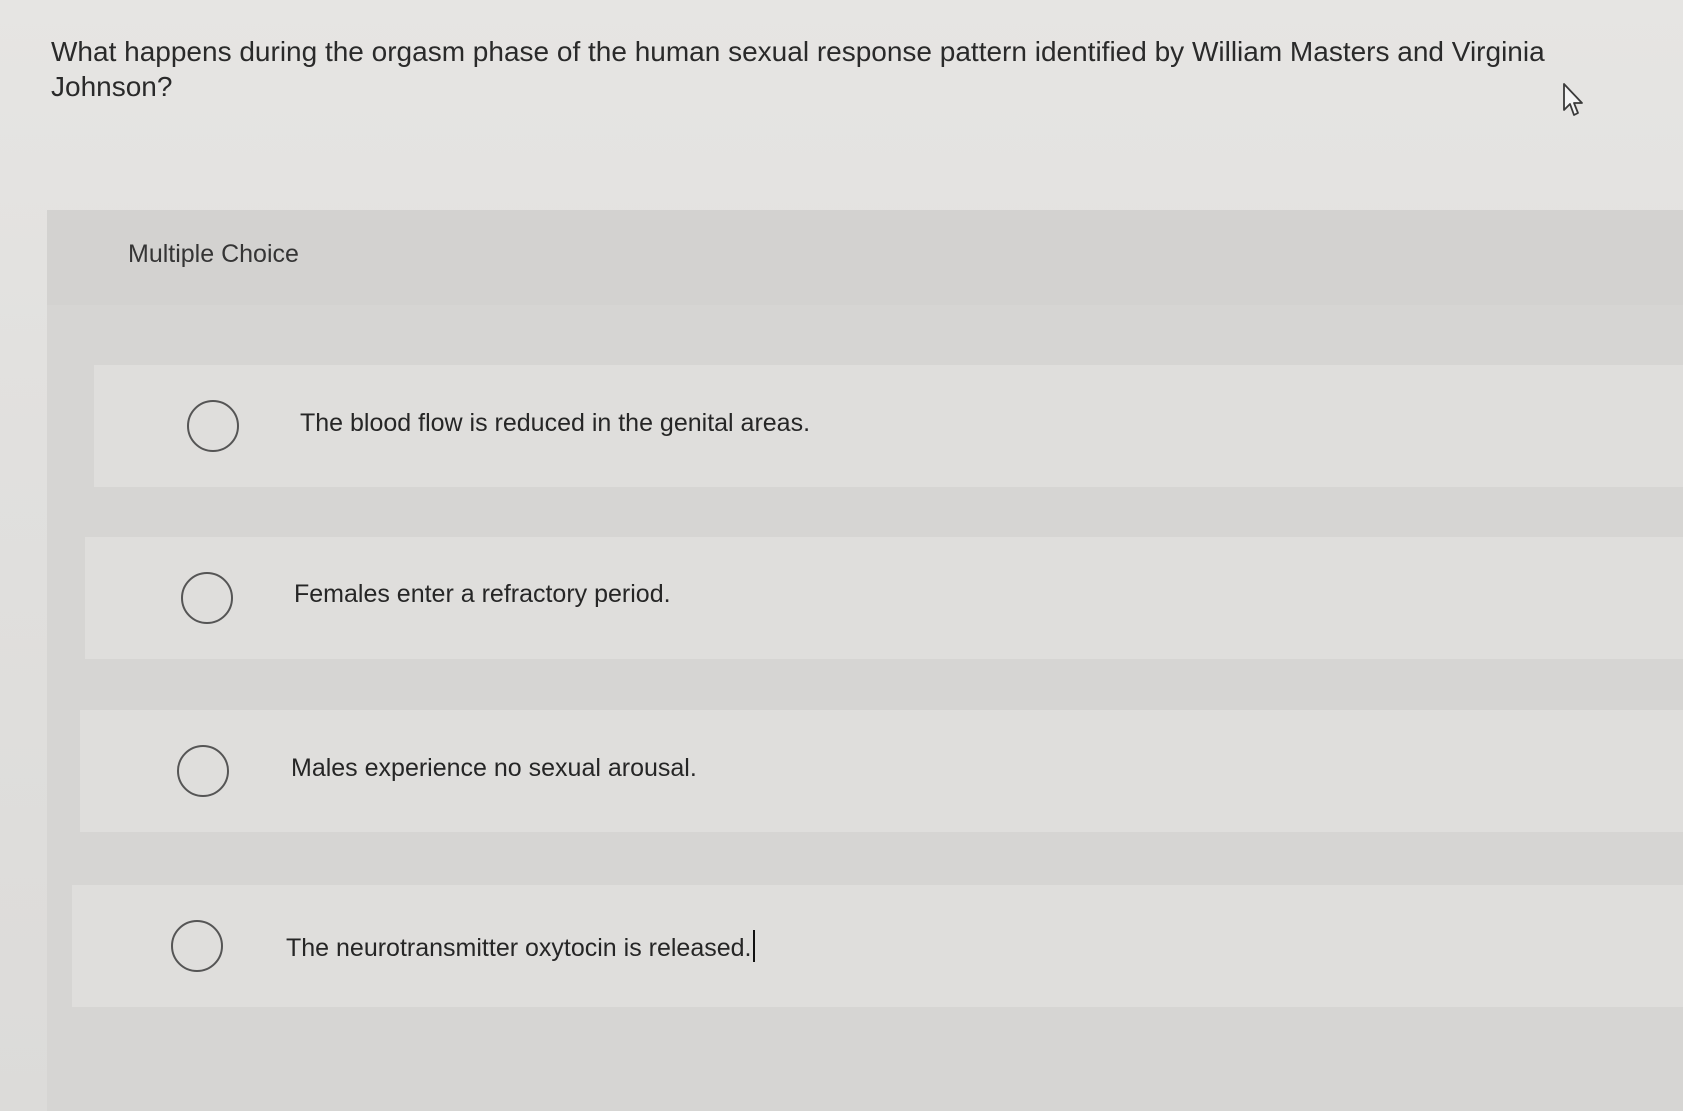  I want to click on text-cursor-icon, so click(753, 946).